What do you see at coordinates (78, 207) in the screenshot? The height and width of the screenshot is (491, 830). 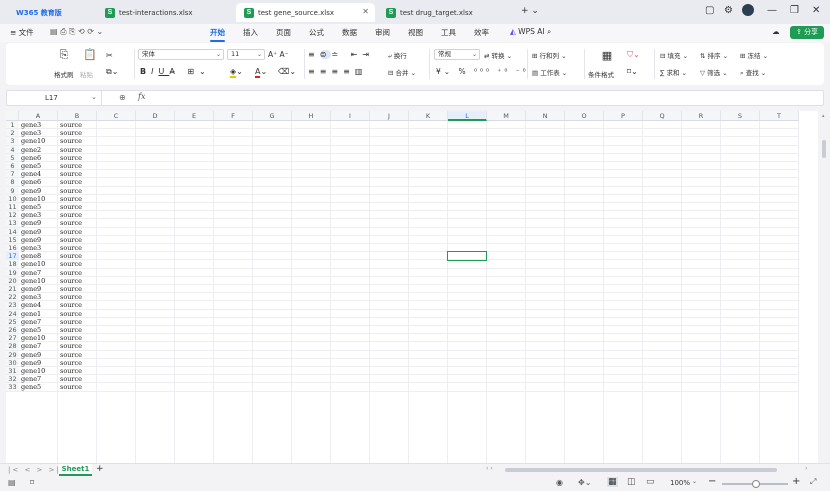 I see `cell-b11: source` at bounding box center [78, 207].